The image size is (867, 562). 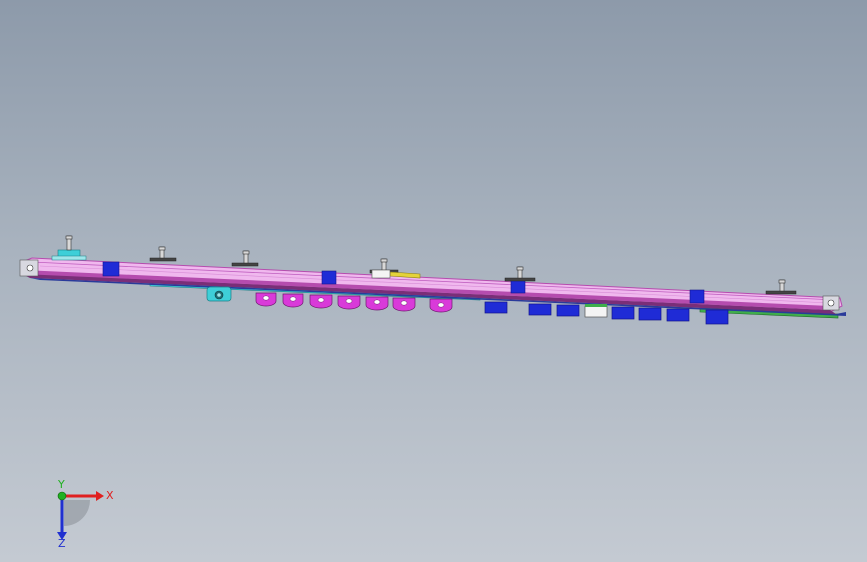 I want to click on green-strip, so click(x=596, y=305).